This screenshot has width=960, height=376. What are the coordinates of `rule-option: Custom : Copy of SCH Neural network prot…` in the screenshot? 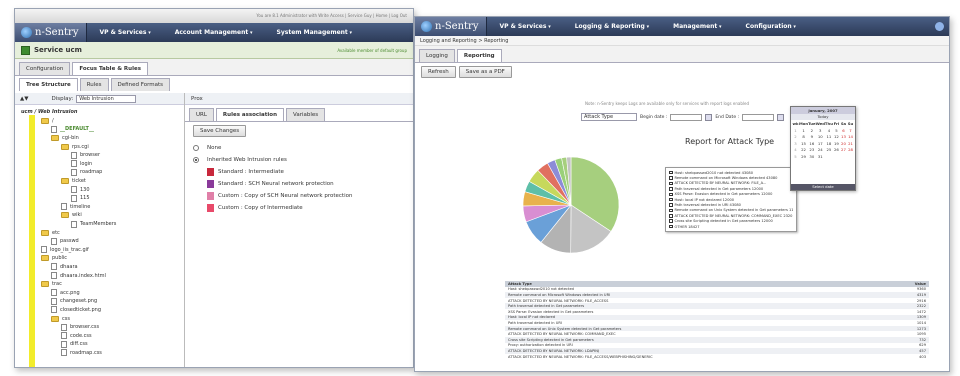 It's located at (299, 196).